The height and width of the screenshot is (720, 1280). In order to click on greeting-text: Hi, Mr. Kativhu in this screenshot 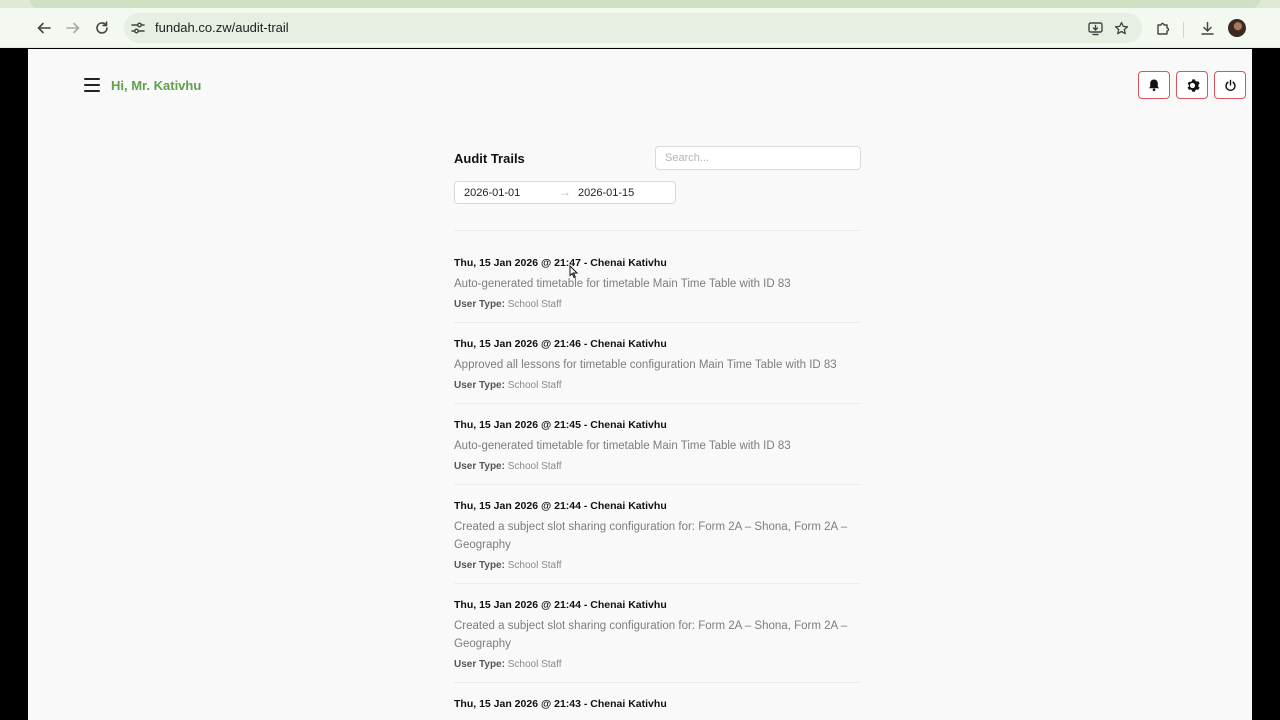, I will do `click(156, 85)`.